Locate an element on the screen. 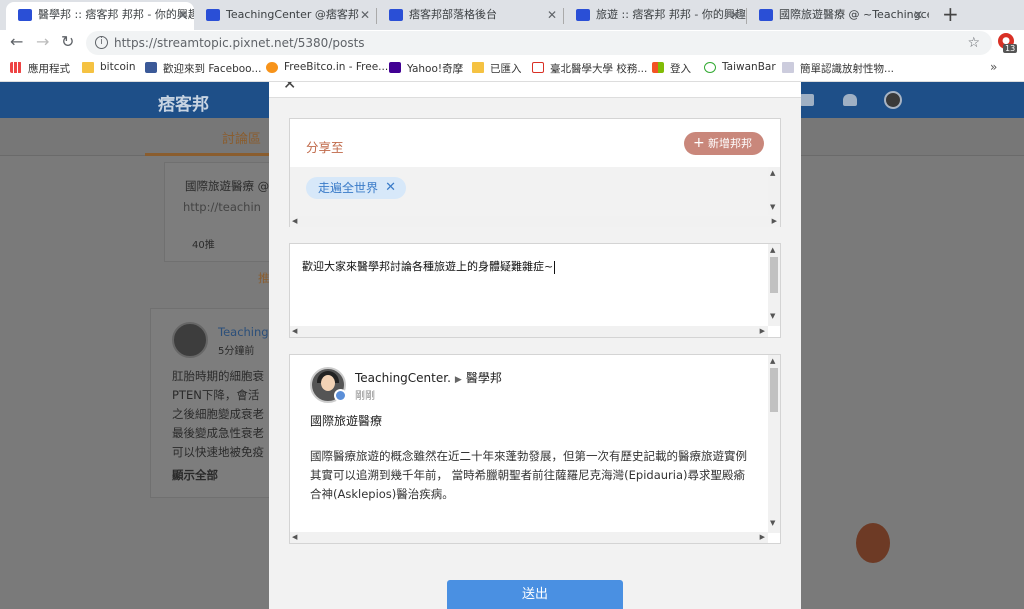  browser-tab: TeachingCenter @痞客邦 ✕ is located at coordinates (285, 16).